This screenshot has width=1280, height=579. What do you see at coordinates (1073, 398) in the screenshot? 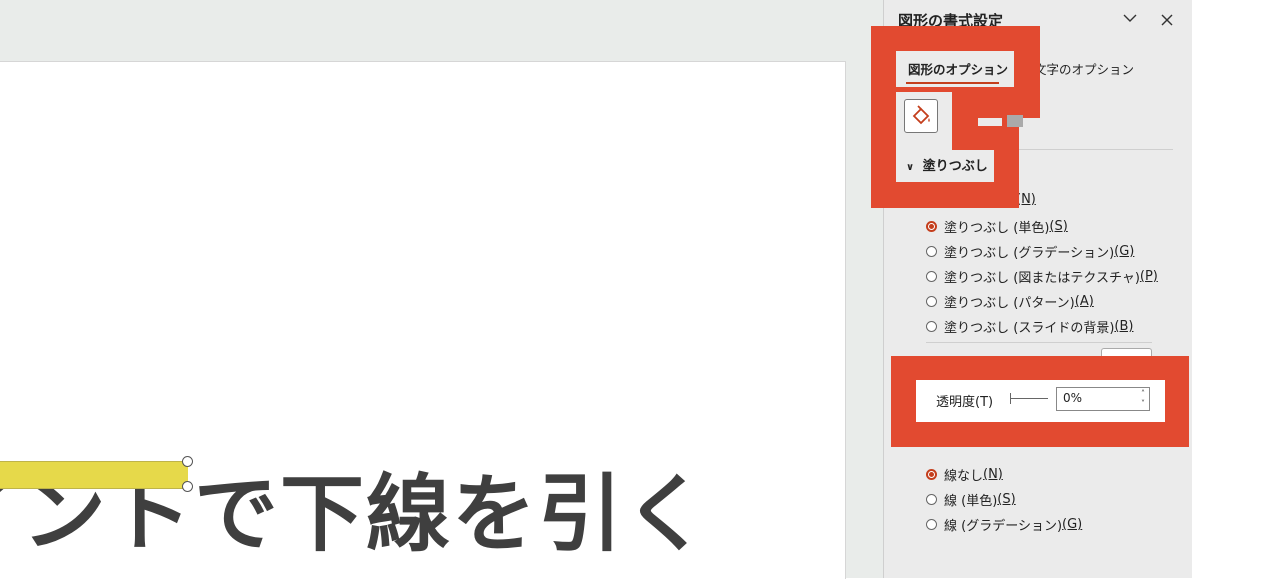
I see `transparency-value: 0%` at bounding box center [1073, 398].